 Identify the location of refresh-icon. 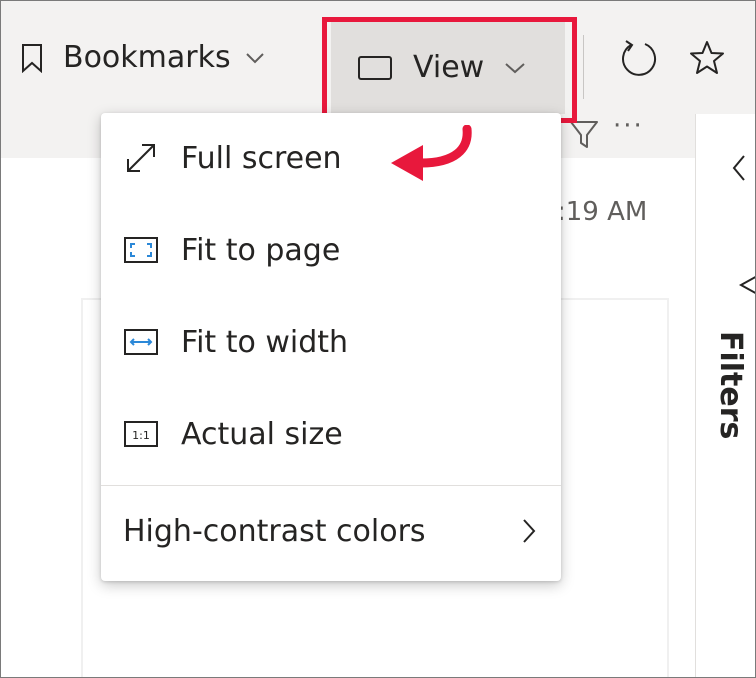
(639, 57).